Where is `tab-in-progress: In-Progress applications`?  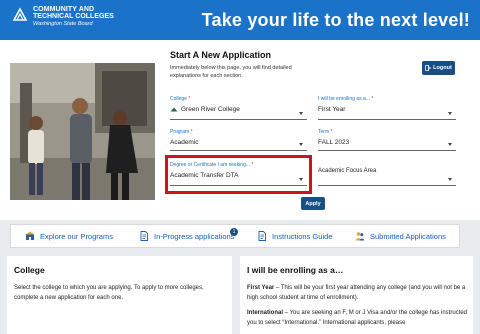 tab-in-progress: In-Progress applications is located at coordinates (186, 236).